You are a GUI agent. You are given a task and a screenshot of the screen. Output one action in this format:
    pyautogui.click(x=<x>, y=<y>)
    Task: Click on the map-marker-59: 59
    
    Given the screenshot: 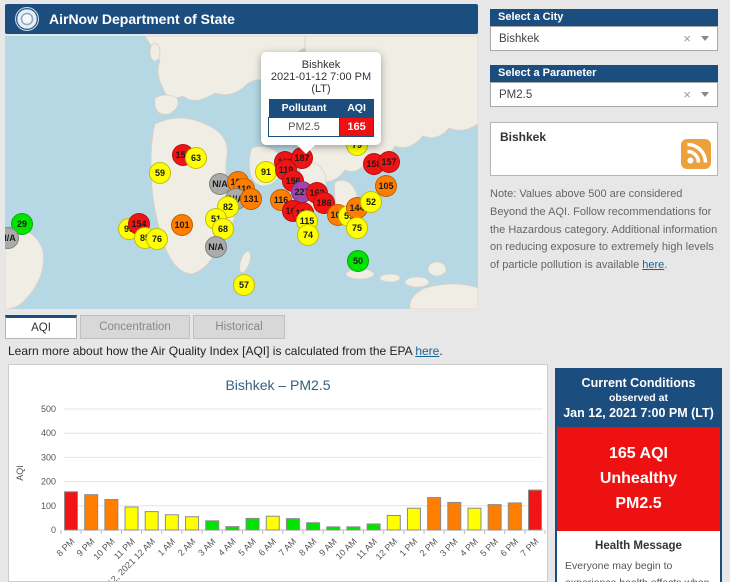 What is the action you would take?
    pyautogui.click(x=160, y=173)
    